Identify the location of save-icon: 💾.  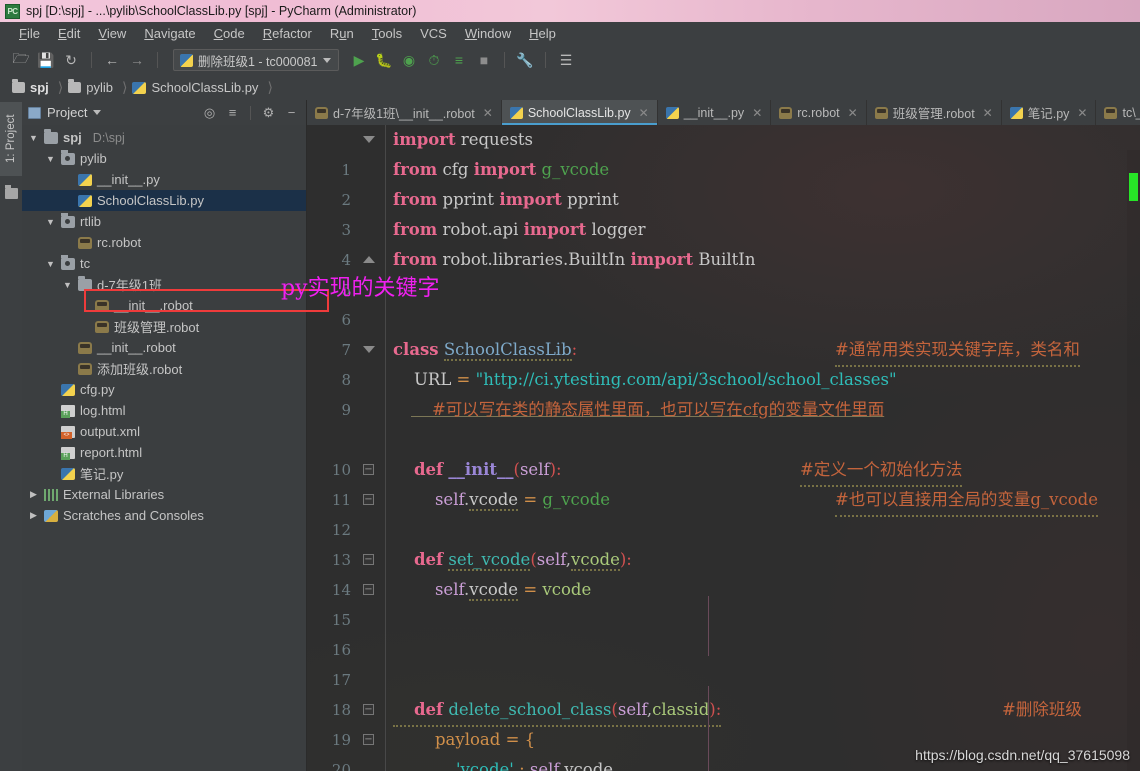
(46, 60).